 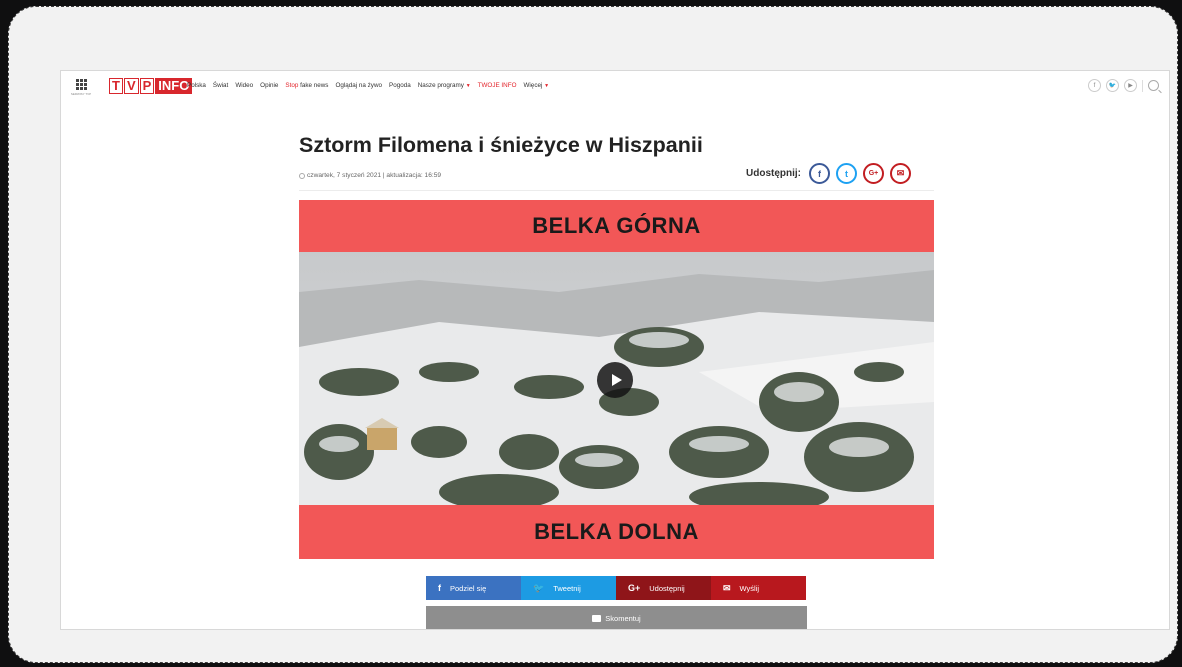 What do you see at coordinates (533, 85) in the screenshot?
I see `menu-item-wiecej-text: Więcej` at bounding box center [533, 85].